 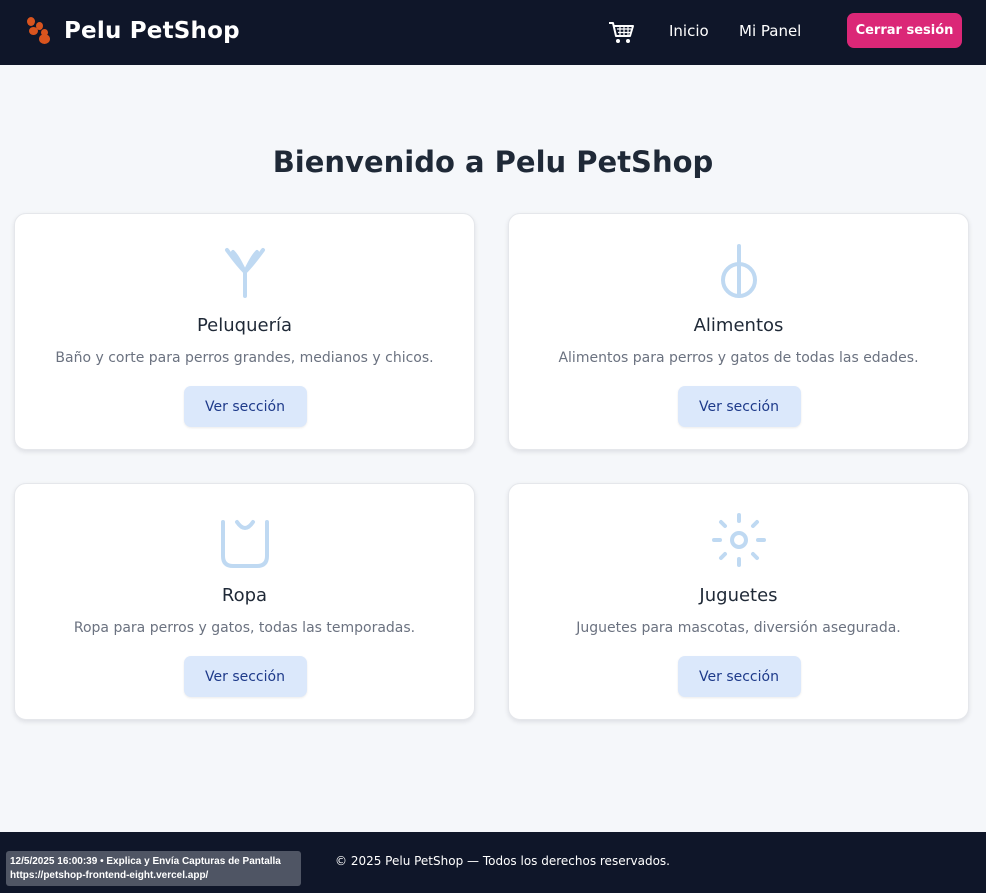 What do you see at coordinates (739, 540) in the screenshot?
I see `toy-icon` at bounding box center [739, 540].